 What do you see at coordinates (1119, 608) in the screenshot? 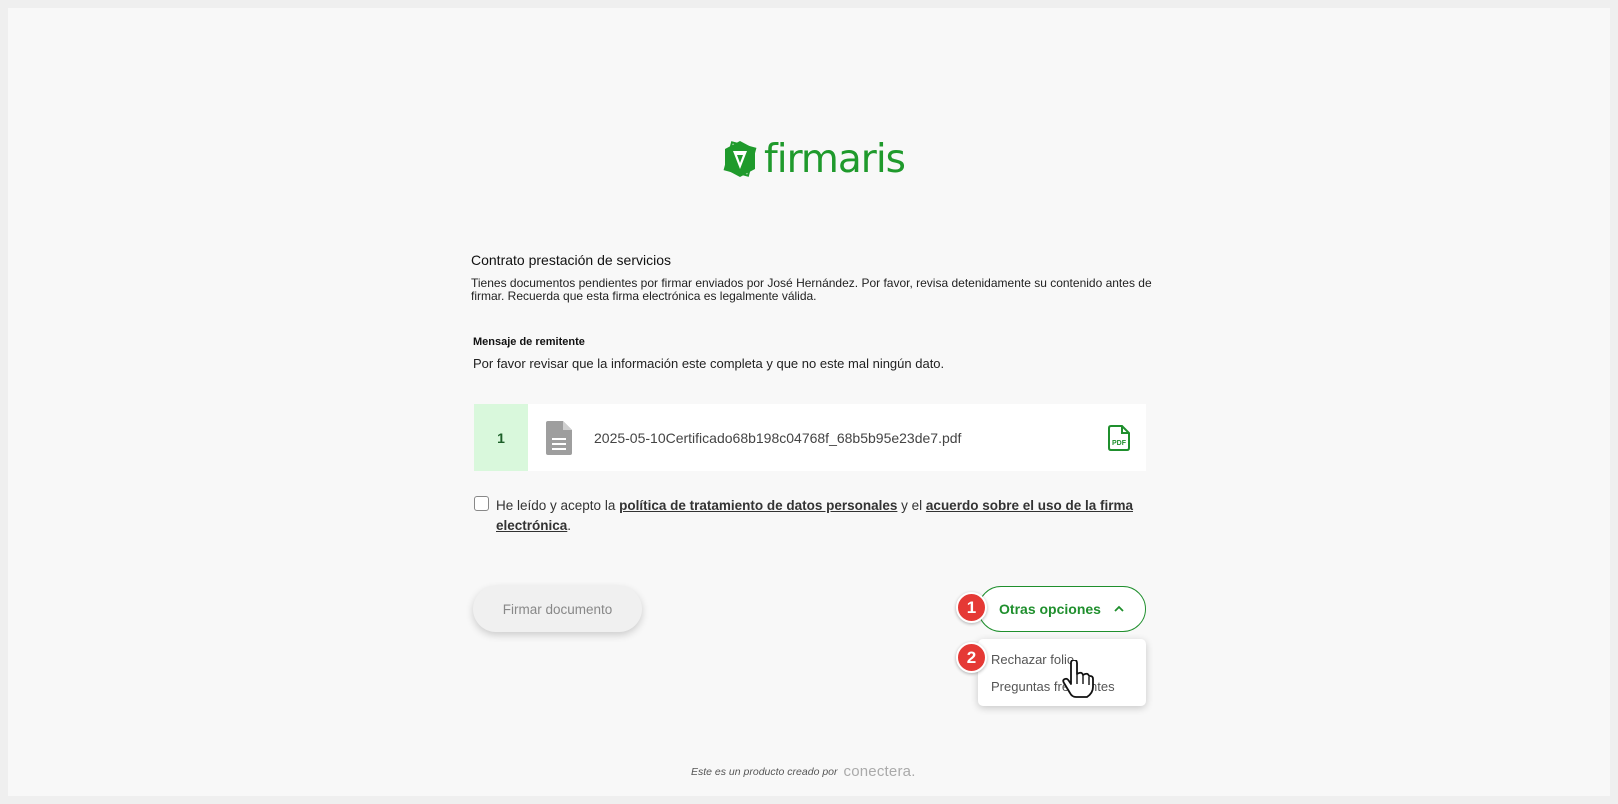
I see `chevron-up-icon` at bounding box center [1119, 608].